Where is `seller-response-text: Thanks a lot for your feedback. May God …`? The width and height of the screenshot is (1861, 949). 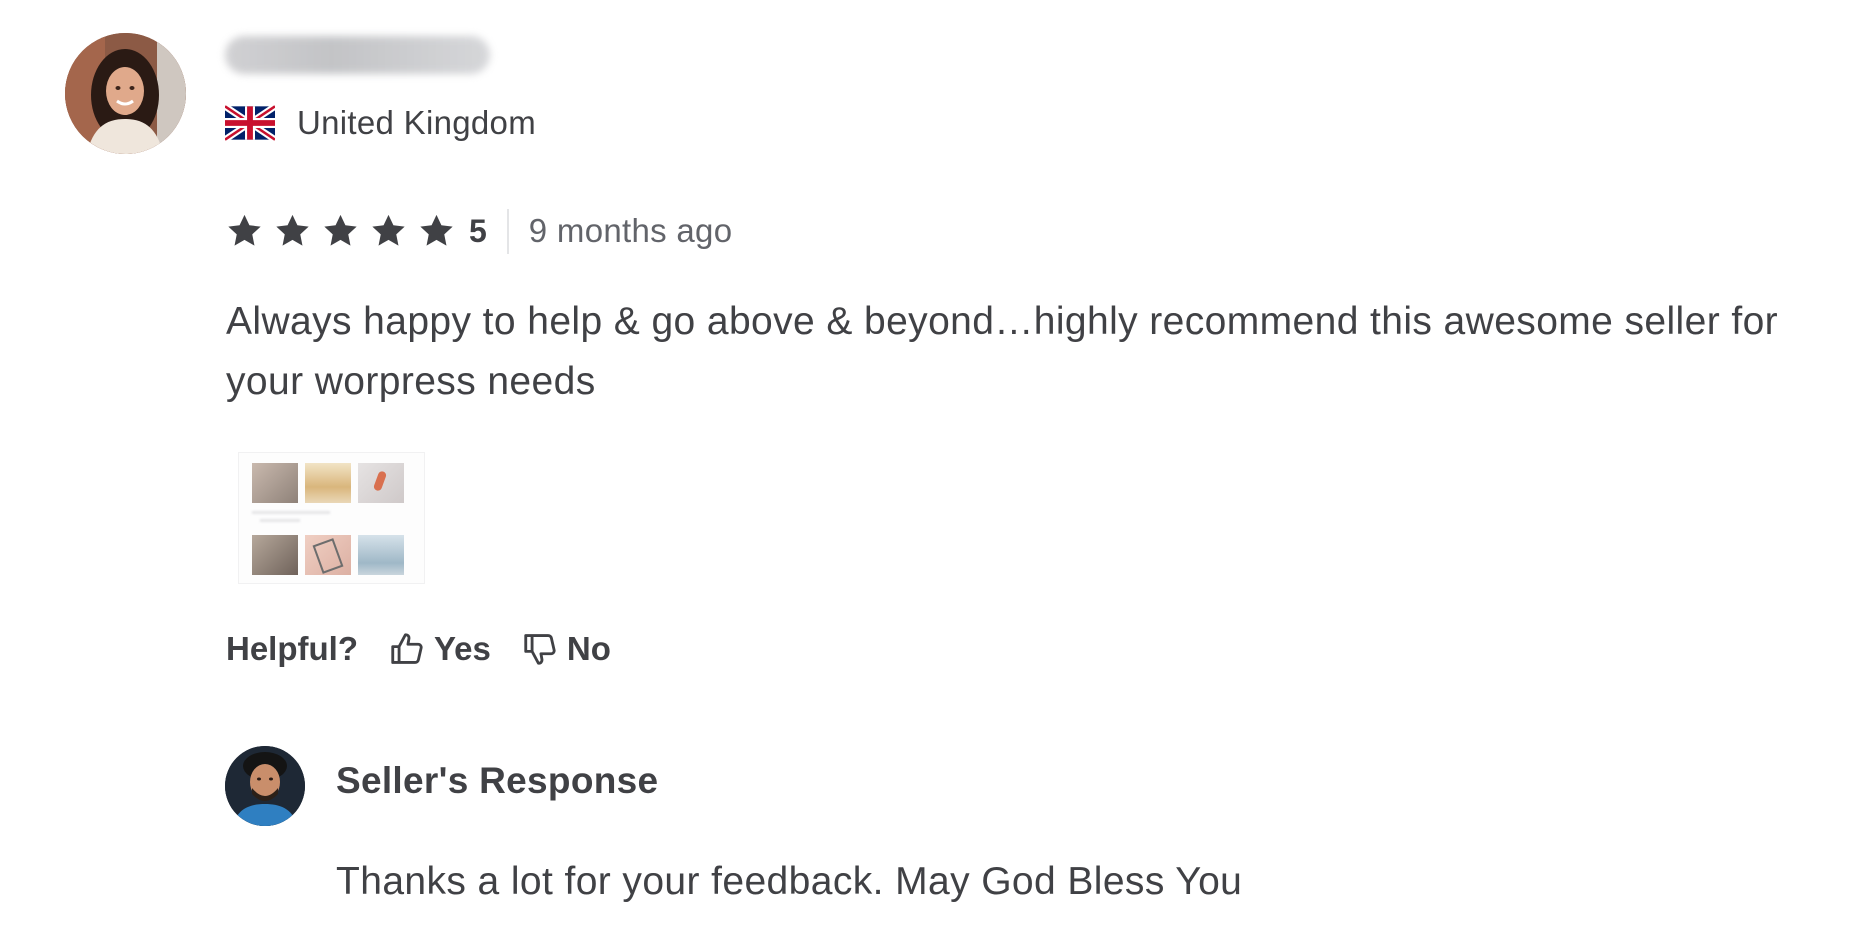
seller-response-text: Thanks a lot for your feedback. May God … is located at coordinates (789, 881).